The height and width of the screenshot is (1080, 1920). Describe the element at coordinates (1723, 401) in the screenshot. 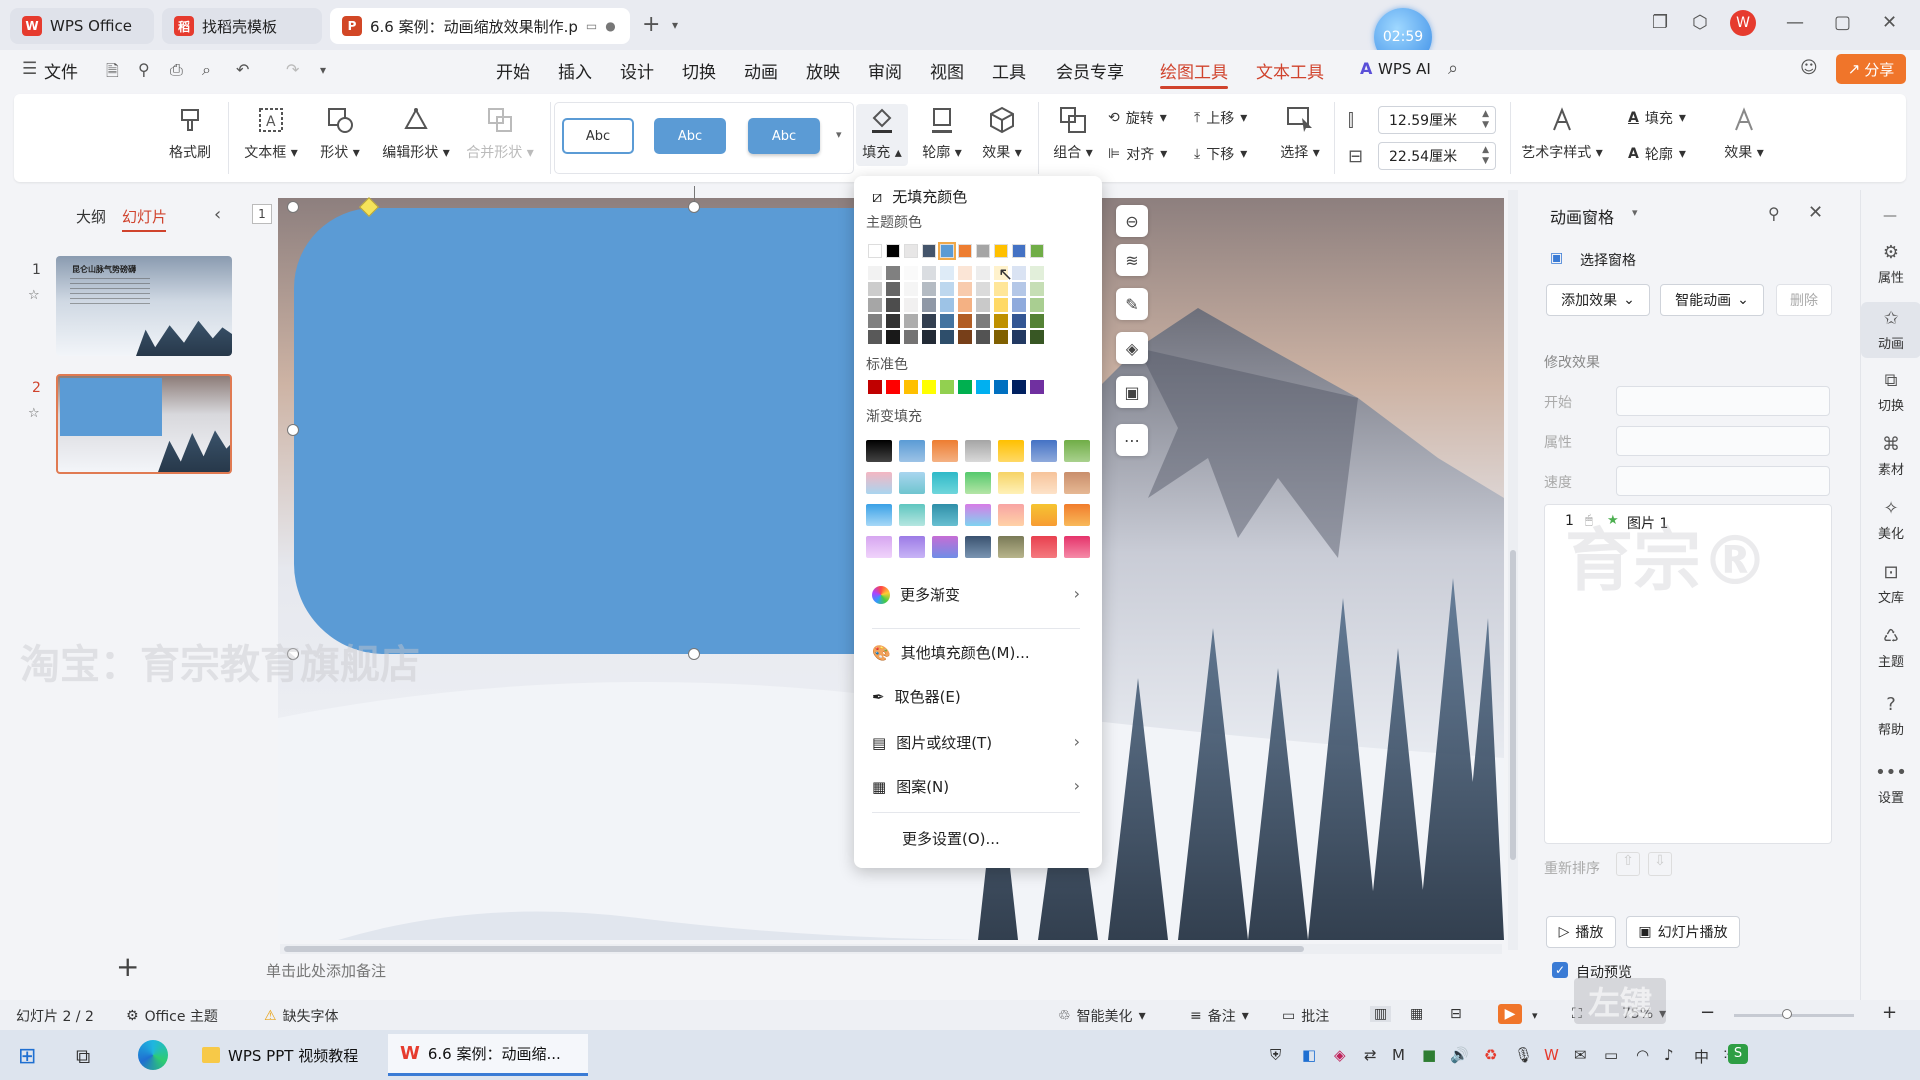

I see `start-select` at that location.